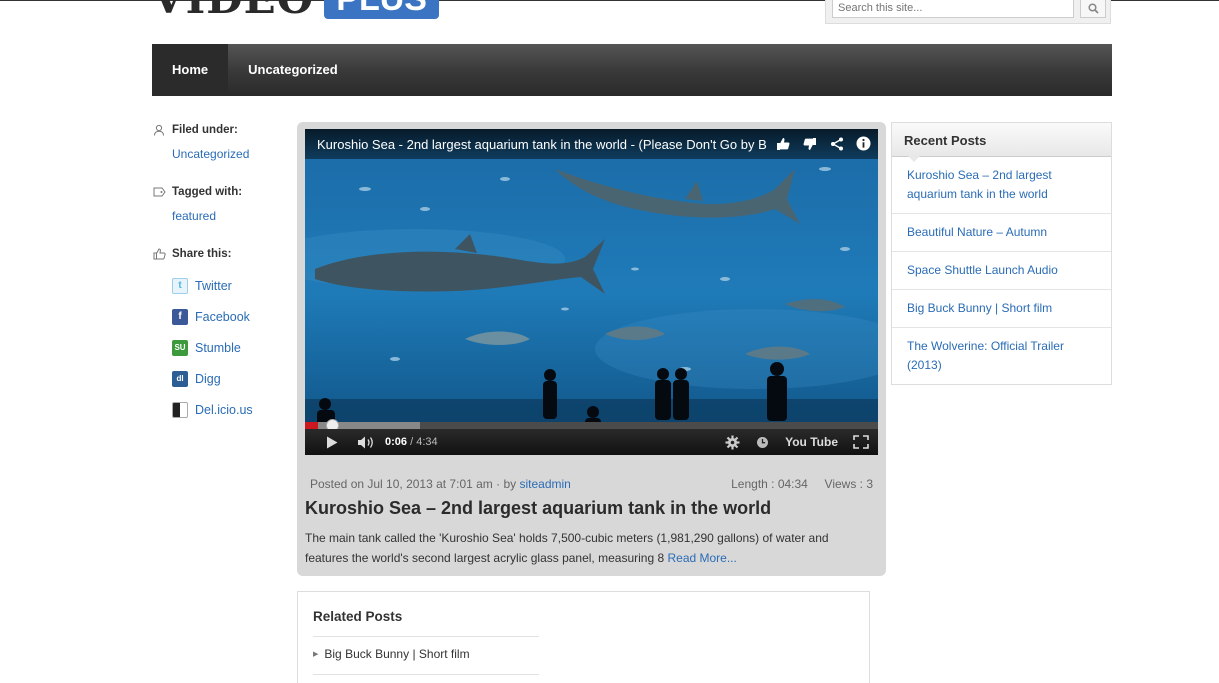 The height and width of the screenshot is (683, 1219). I want to click on search-box, so click(968, 12).